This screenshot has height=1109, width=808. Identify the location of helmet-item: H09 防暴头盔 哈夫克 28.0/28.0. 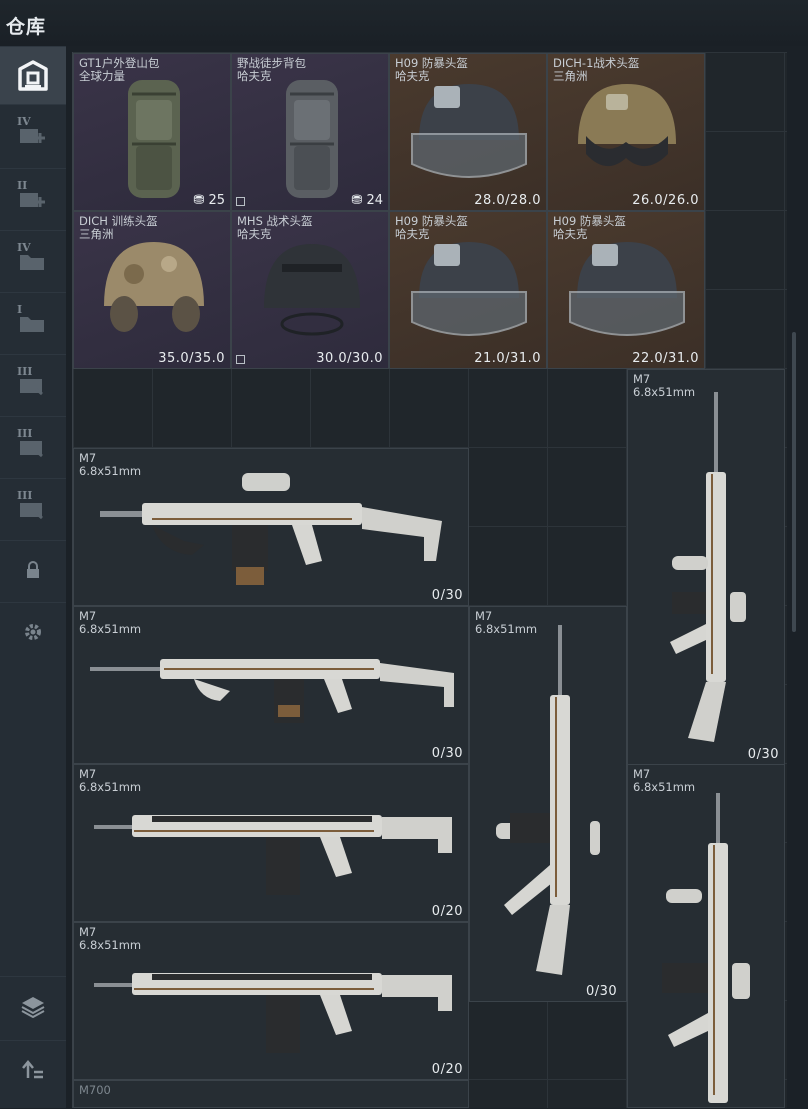
(468, 132).